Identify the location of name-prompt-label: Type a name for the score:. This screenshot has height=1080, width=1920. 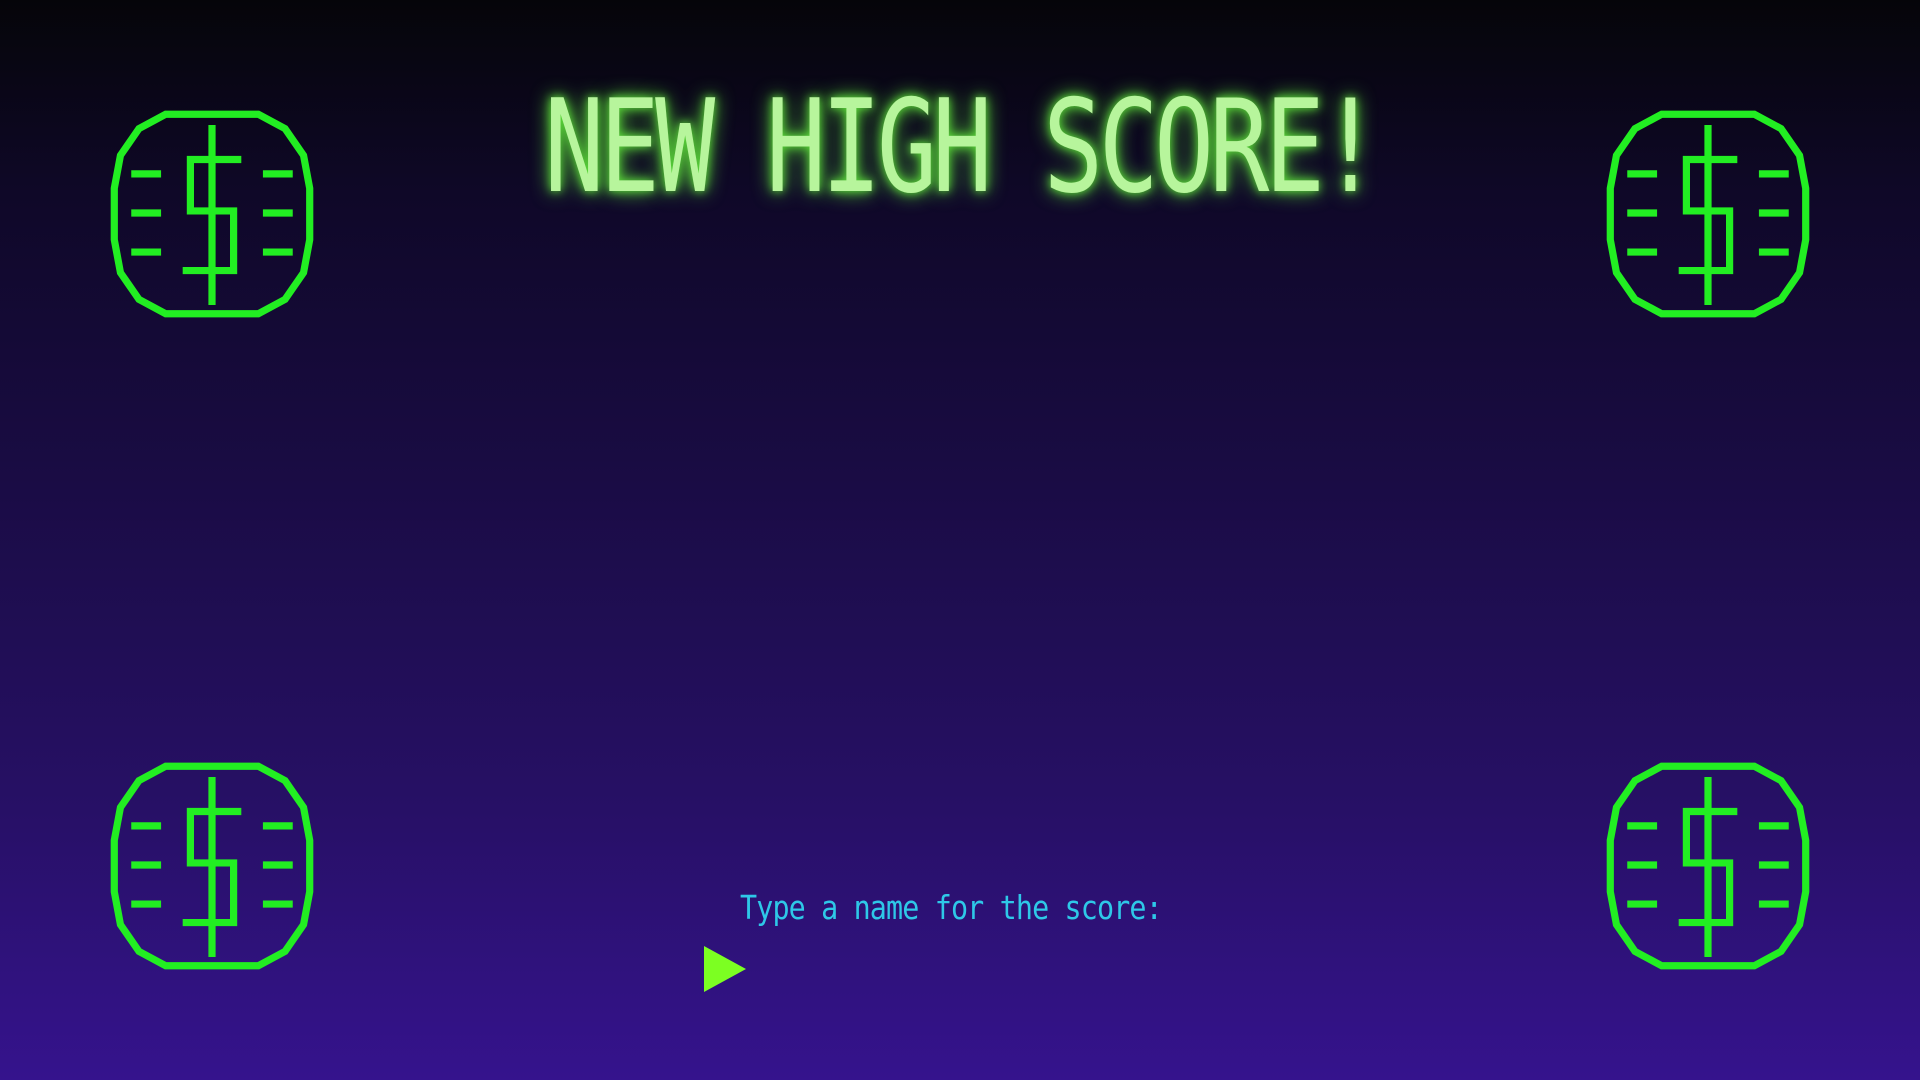
(951, 907).